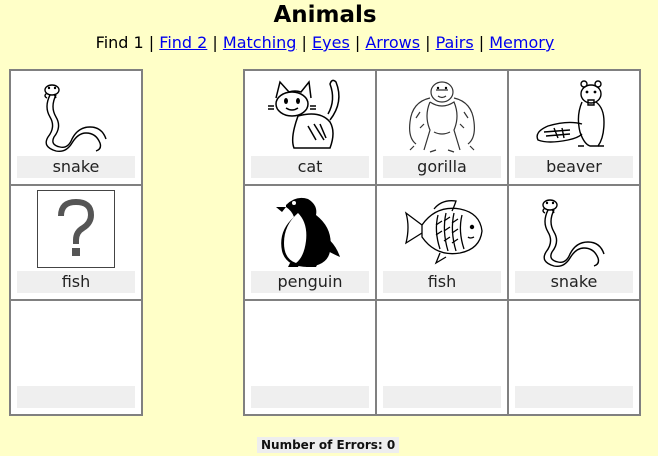  I want to click on target-cell-snake: snake, so click(76, 127).